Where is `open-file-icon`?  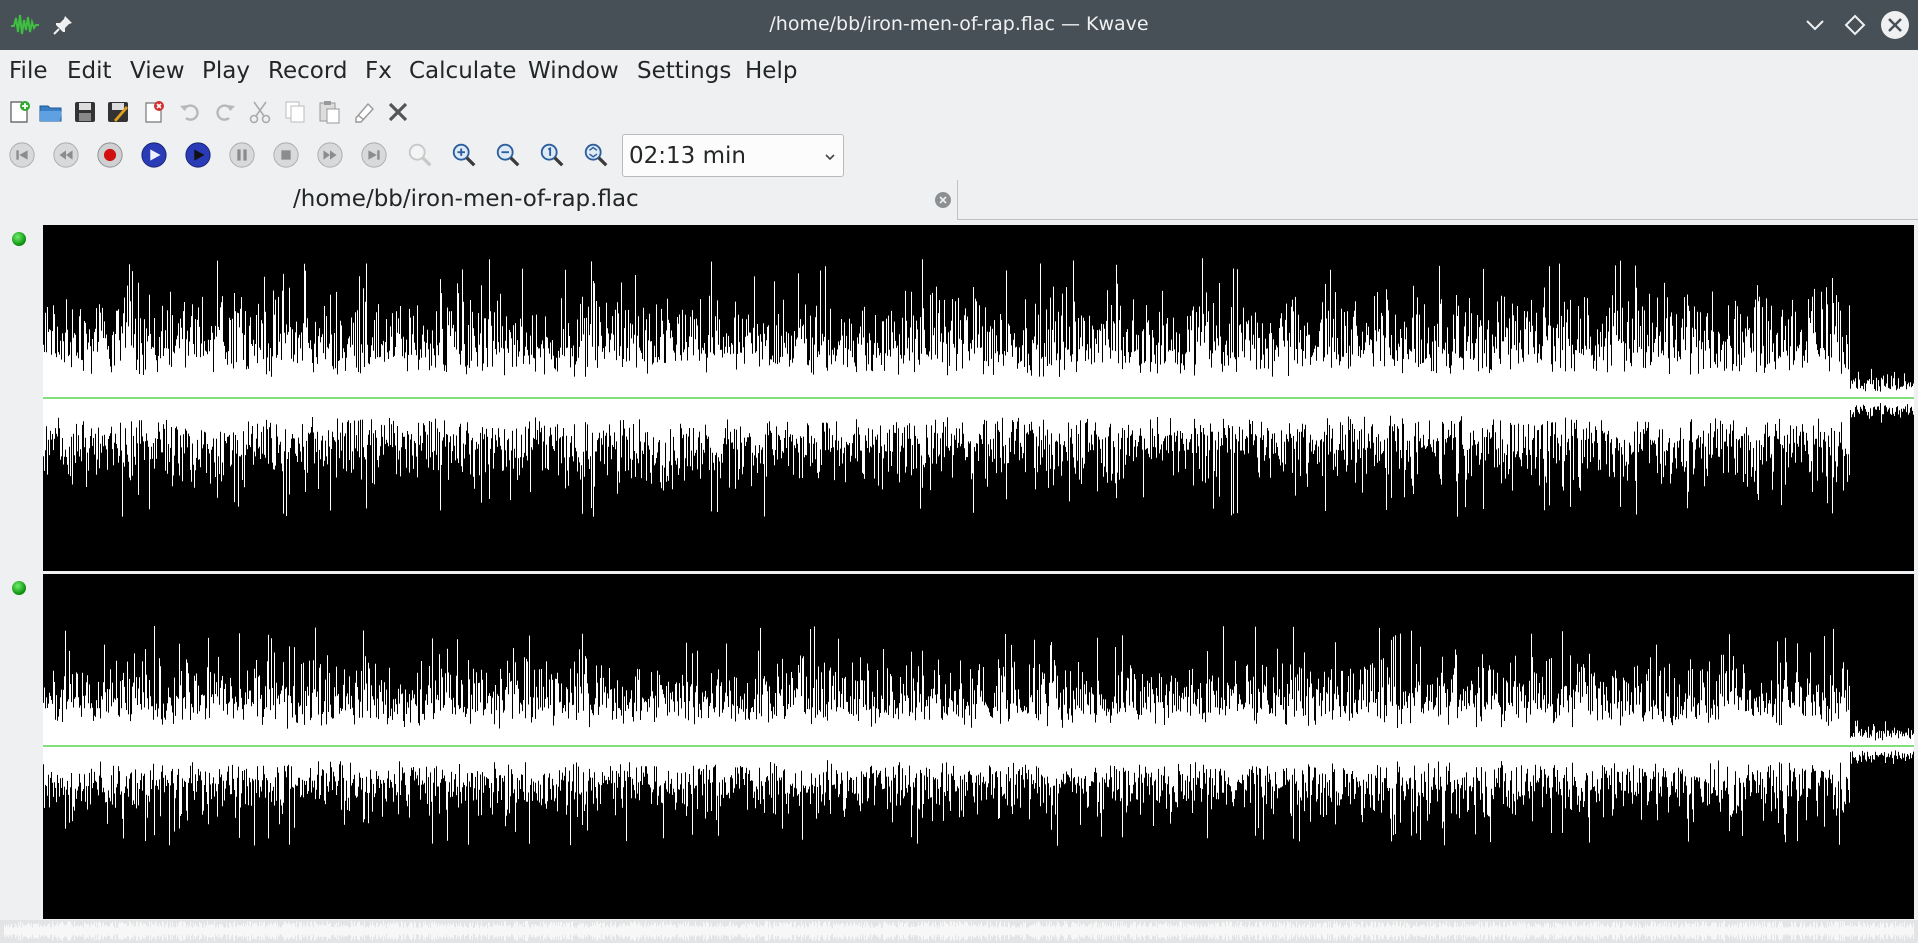 open-file-icon is located at coordinates (51, 112).